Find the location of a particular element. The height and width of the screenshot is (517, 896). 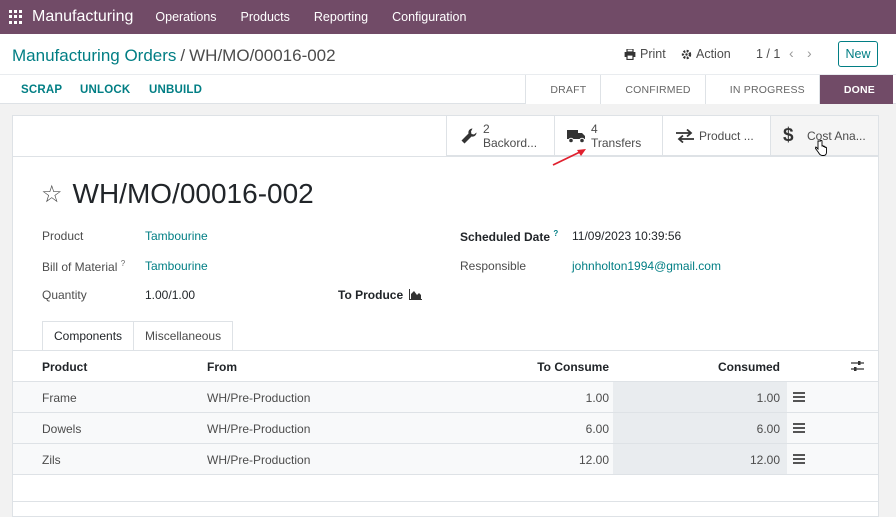

breadcrumb-current: WH/MO/00016-002 is located at coordinates (262, 55).